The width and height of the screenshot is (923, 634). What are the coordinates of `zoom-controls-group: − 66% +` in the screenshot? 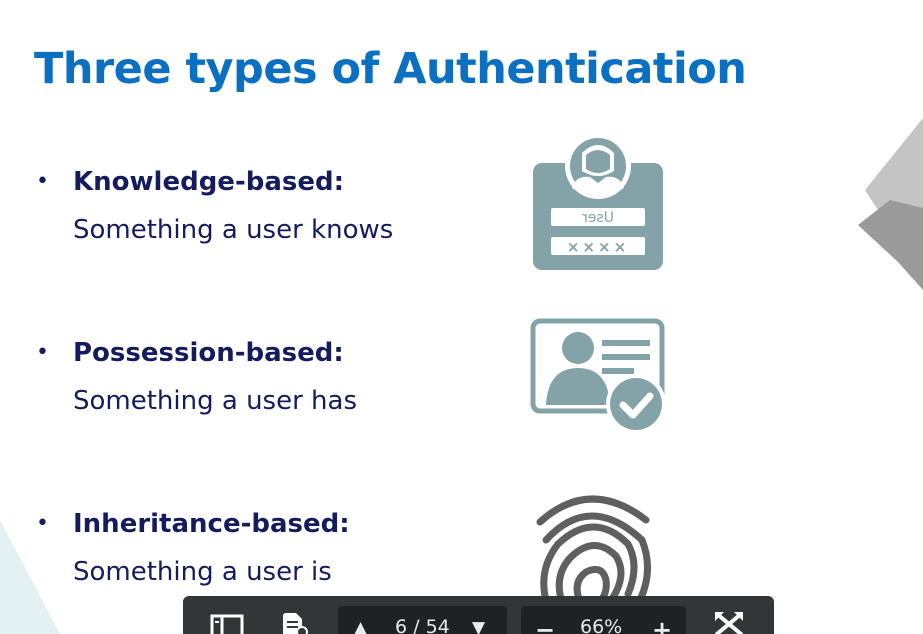 It's located at (603, 620).